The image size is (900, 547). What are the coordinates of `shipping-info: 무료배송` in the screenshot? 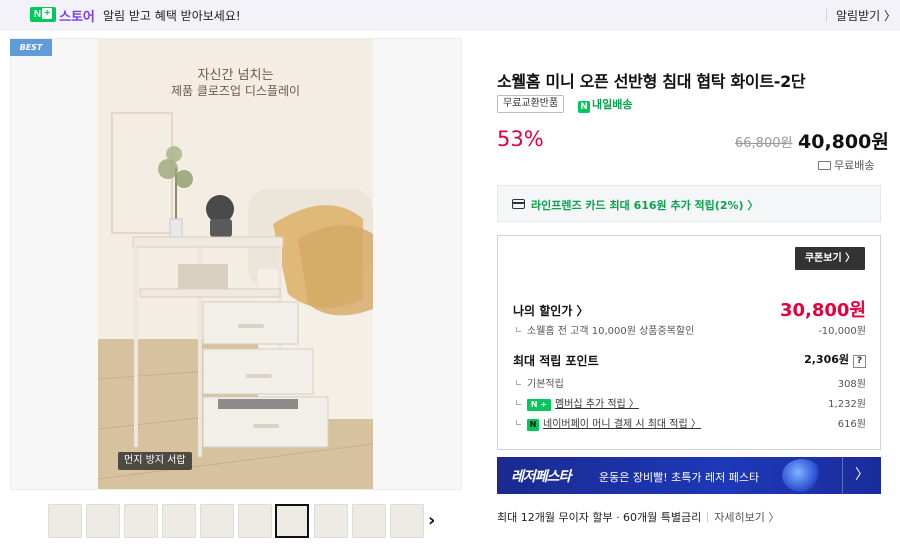 It's located at (846, 165).